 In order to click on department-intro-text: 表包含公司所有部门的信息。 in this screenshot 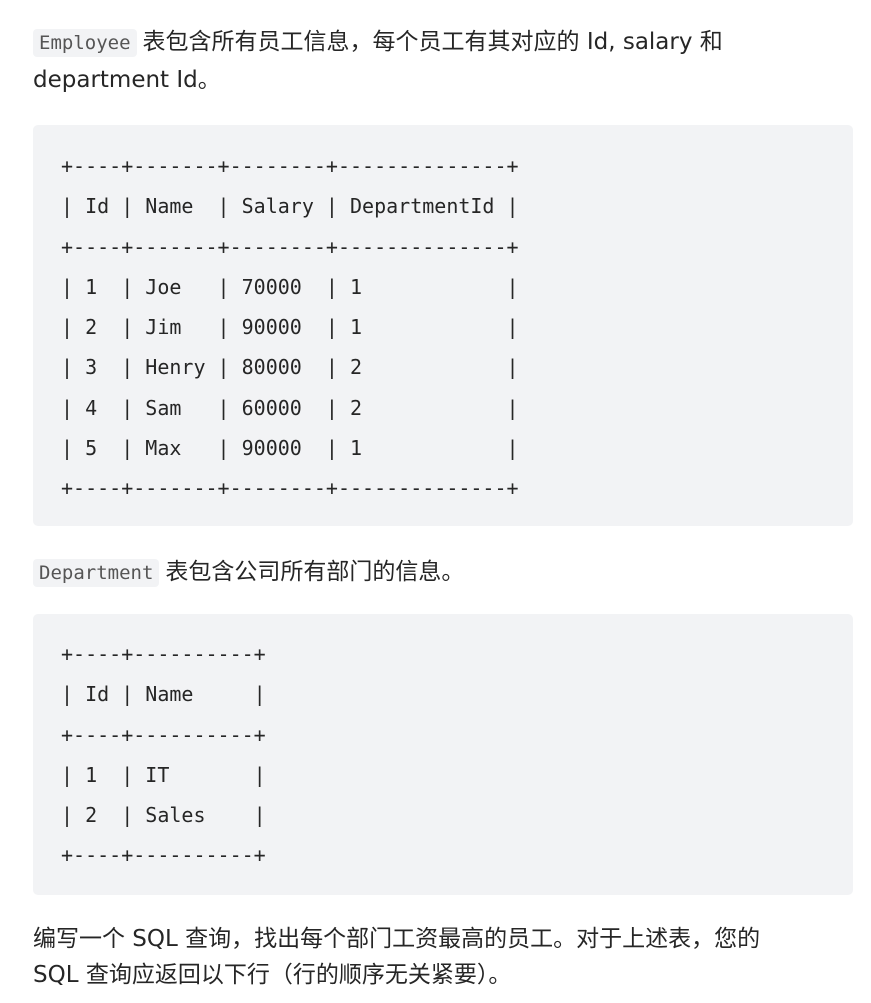, I will do `click(315, 572)`.